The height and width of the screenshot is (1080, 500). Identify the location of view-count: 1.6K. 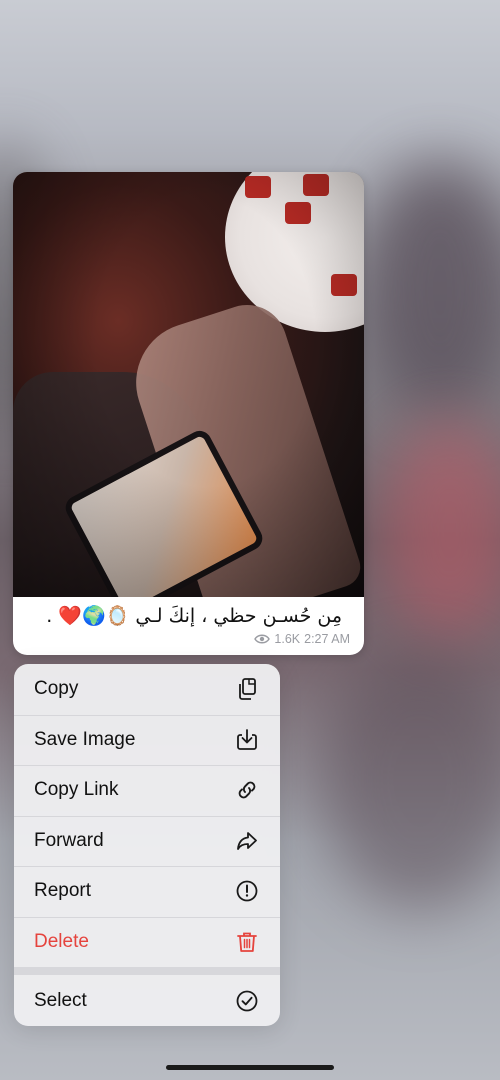
(287, 639).